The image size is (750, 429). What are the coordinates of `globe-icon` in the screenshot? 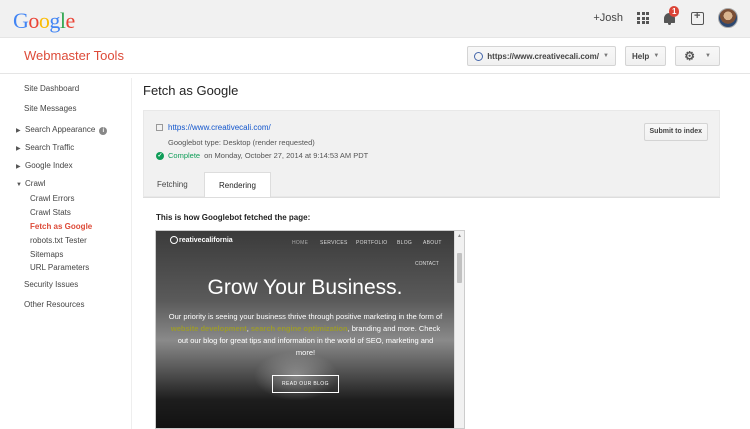 It's located at (479, 56).